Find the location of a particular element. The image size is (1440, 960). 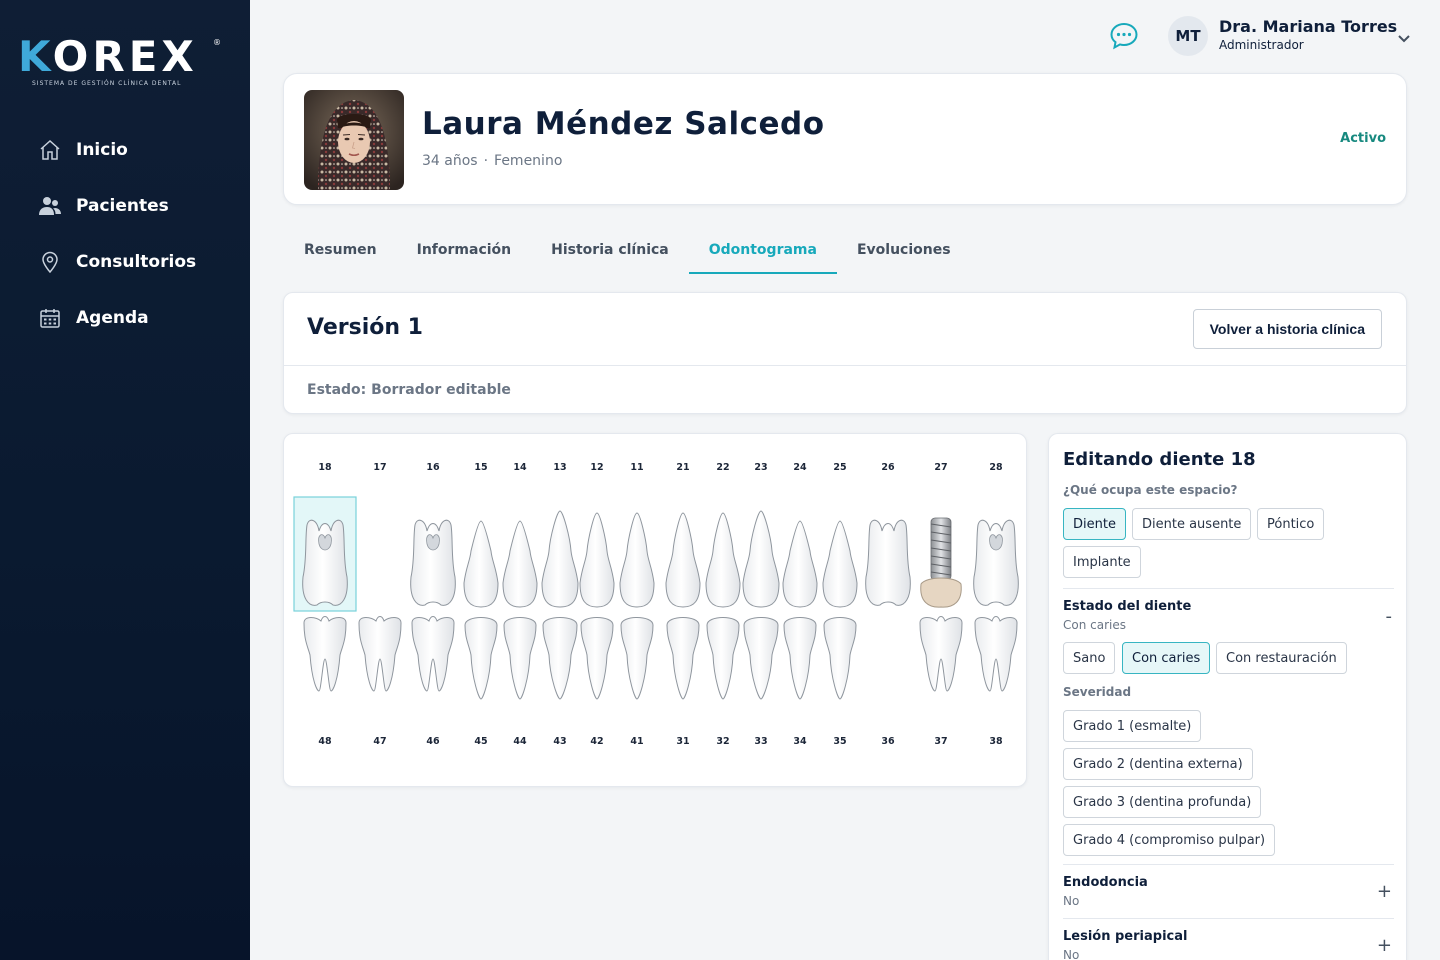

patient-photo is located at coordinates (354, 140).